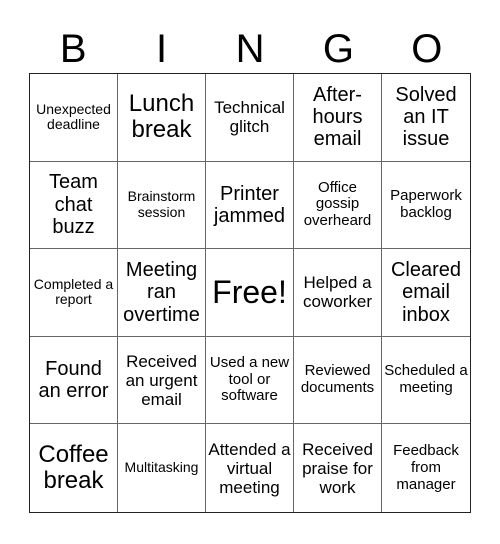 The width and height of the screenshot is (500, 544). What do you see at coordinates (426, 293) in the screenshot?
I see `bingo-cell: Cleared email inbox` at bounding box center [426, 293].